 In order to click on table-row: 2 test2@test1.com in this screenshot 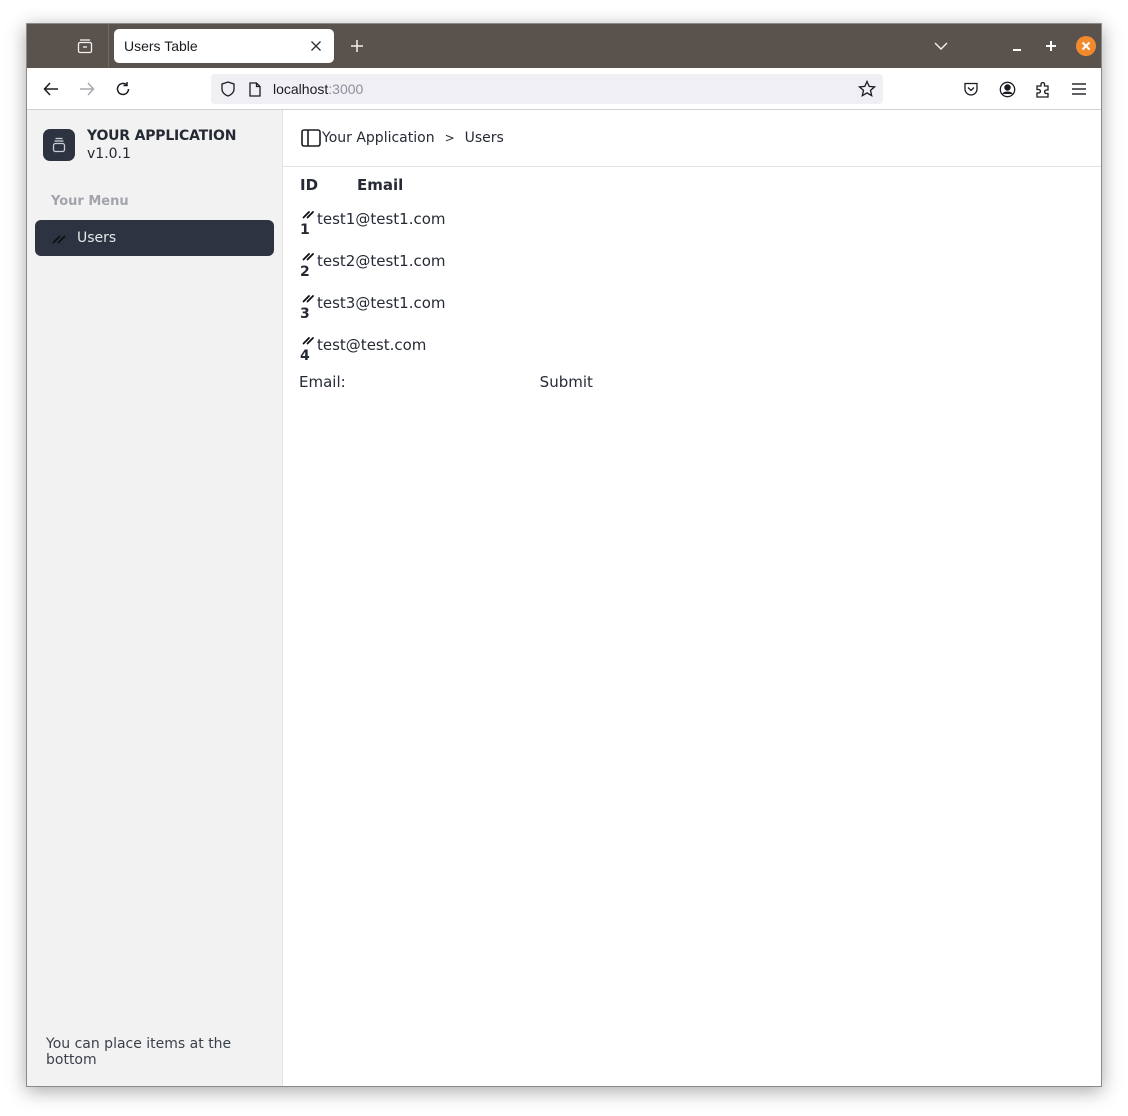, I will do `click(700, 261)`.